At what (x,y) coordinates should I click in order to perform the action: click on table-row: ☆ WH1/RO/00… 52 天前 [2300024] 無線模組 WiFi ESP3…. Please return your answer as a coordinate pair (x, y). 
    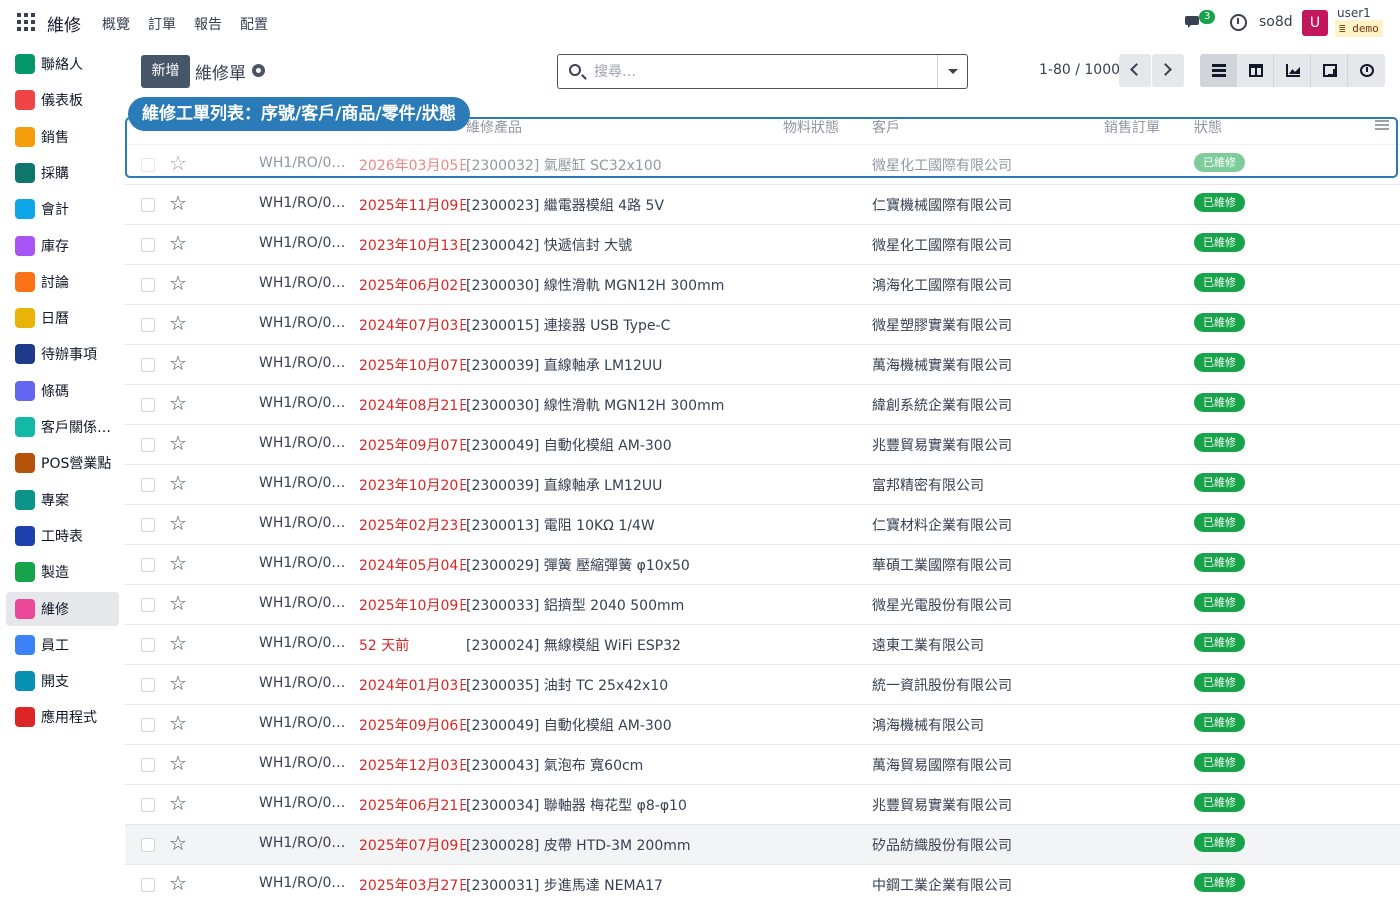
    Looking at the image, I should click on (762, 645).